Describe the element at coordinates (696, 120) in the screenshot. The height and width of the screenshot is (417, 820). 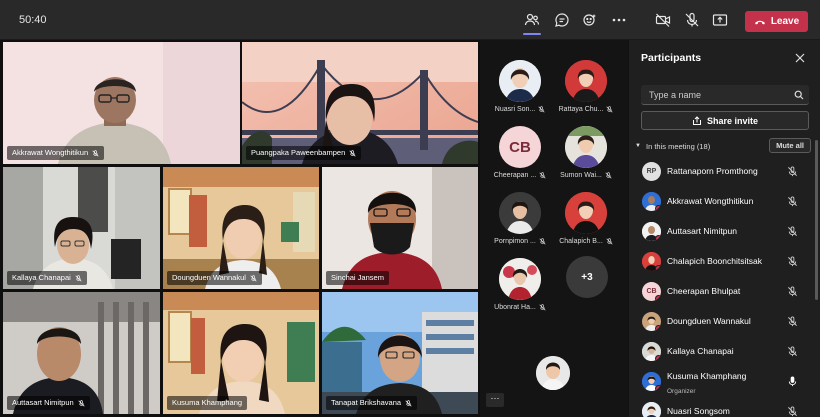
I see `share-icon` at that location.